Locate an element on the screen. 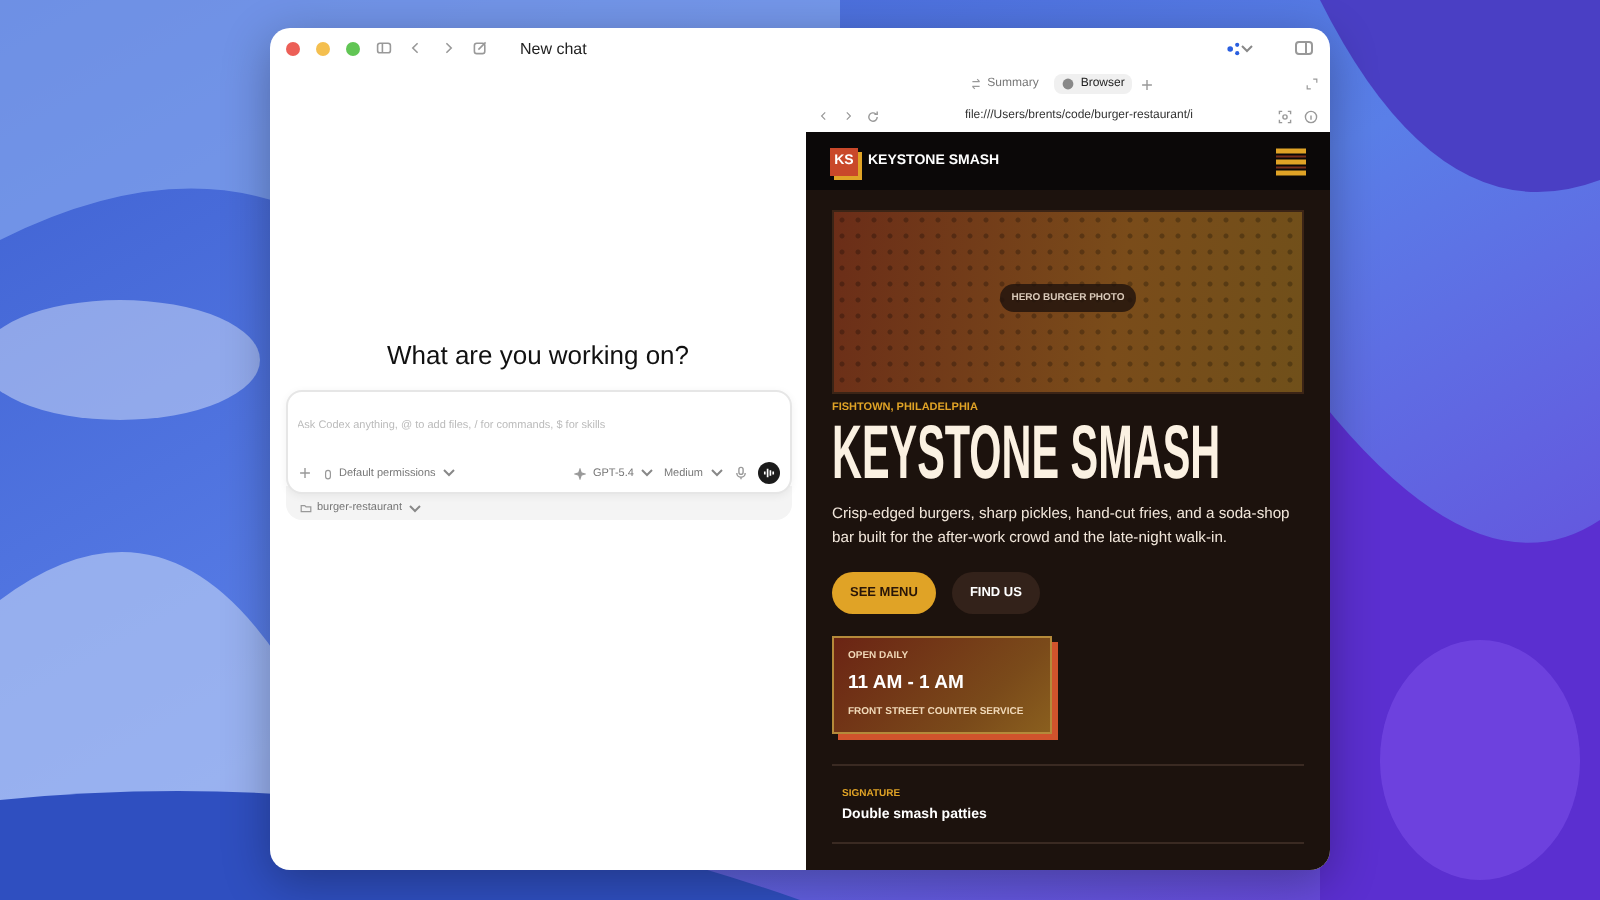  menu-icon is located at coordinates (1291, 161).